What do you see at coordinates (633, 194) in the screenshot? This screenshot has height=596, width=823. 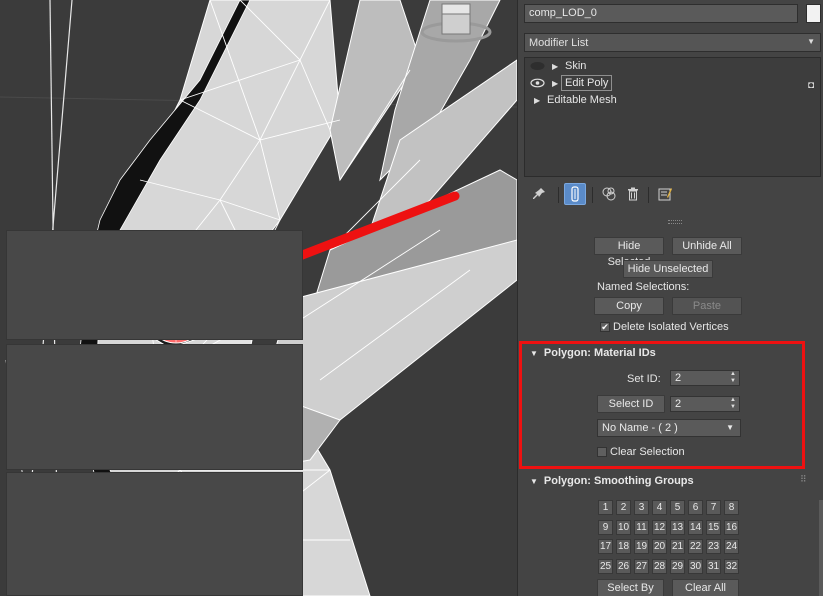 I see `trash-icon` at bounding box center [633, 194].